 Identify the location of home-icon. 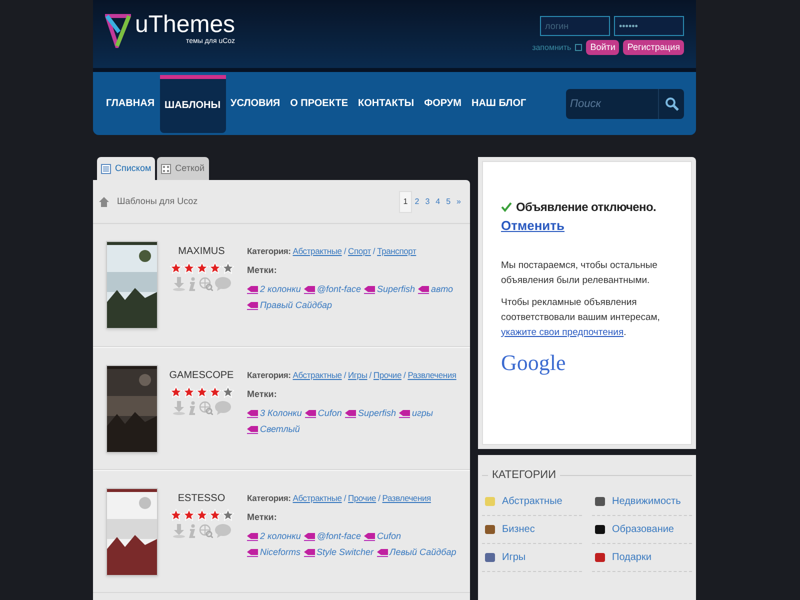
(104, 201).